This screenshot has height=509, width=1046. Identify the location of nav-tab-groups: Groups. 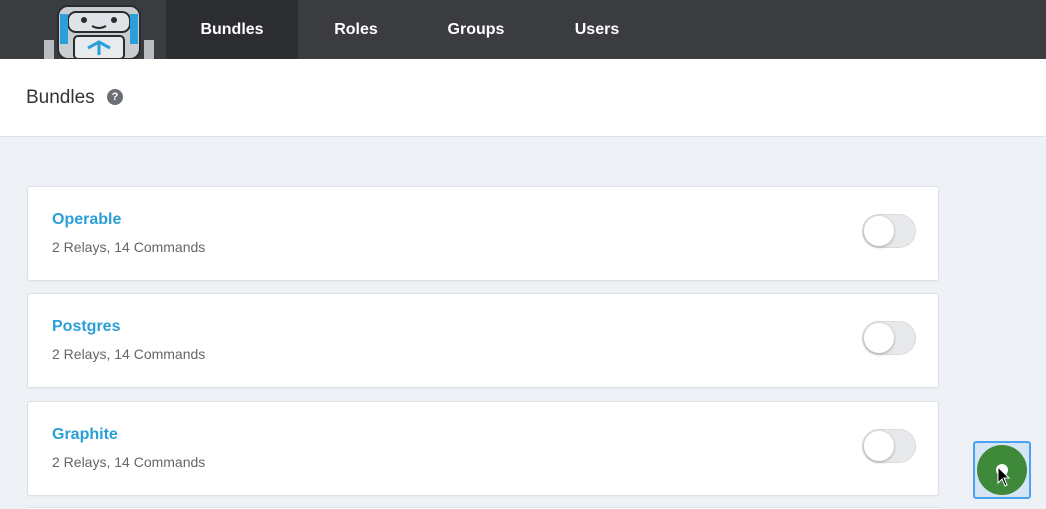
(476, 29).